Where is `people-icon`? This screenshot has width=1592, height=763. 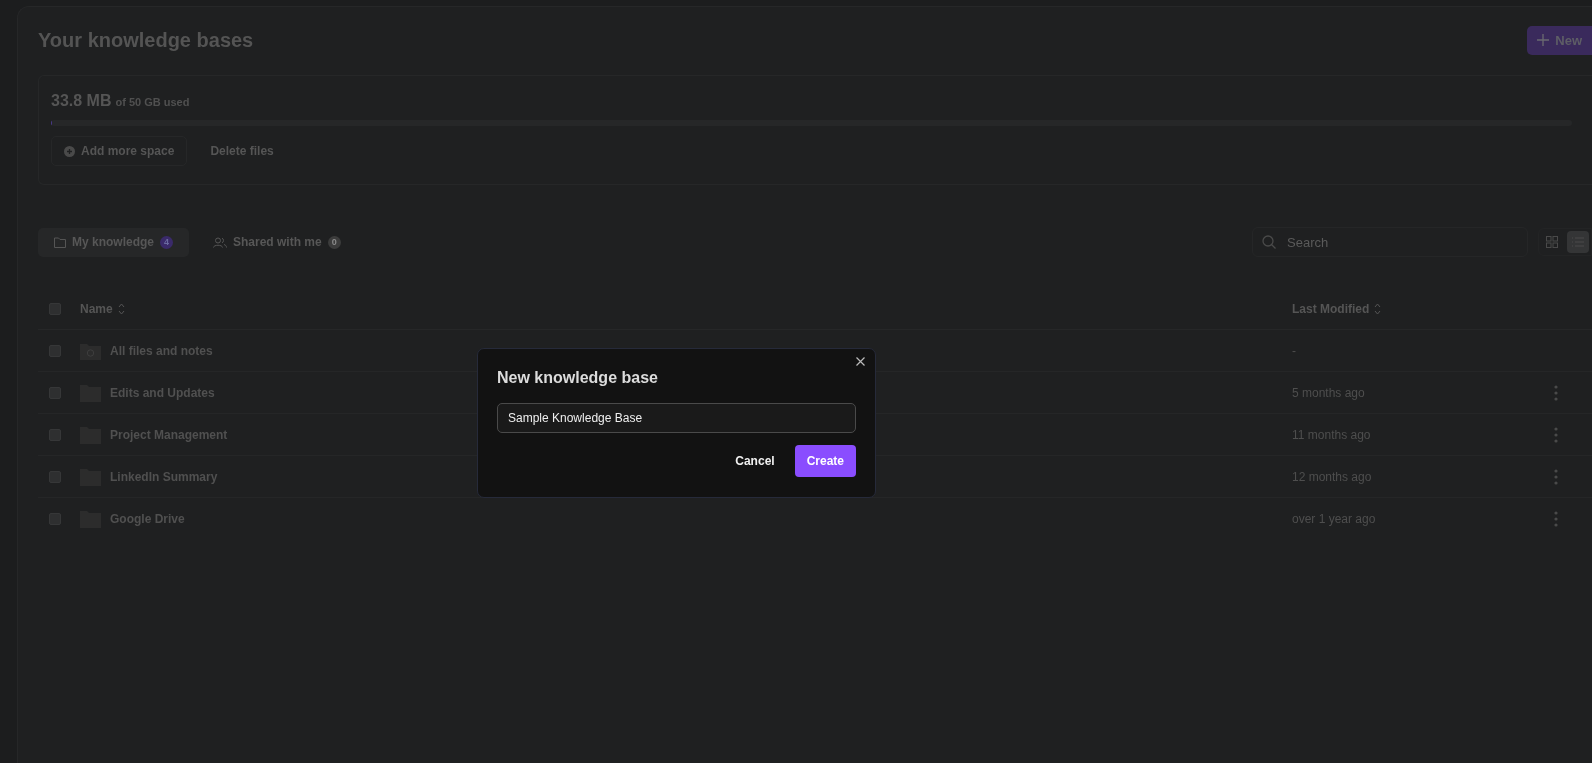 people-icon is located at coordinates (220, 242).